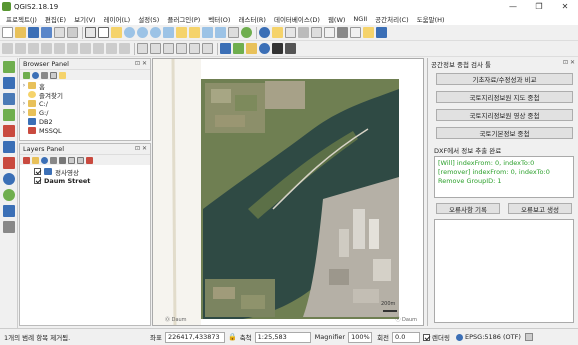  What do you see at coordinates (9, 131) in the screenshot?
I see `add-mssql-layer-icon` at bounding box center [9, 131].